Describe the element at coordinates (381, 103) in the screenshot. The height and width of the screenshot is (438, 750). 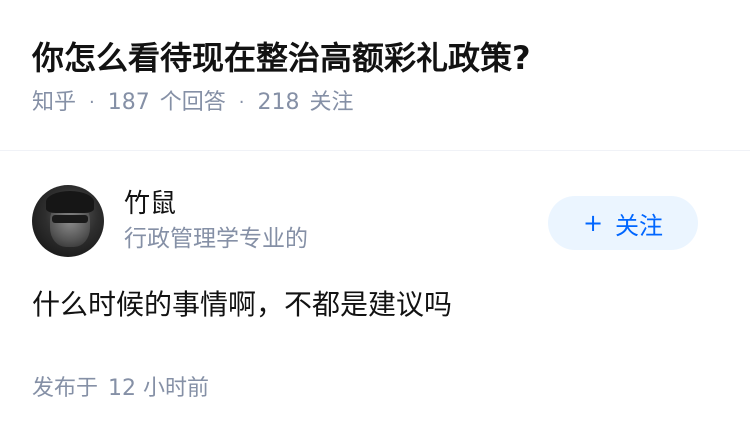
I see `question-meta: 知乎 · 187 个回答 · 218 关注` at that location.